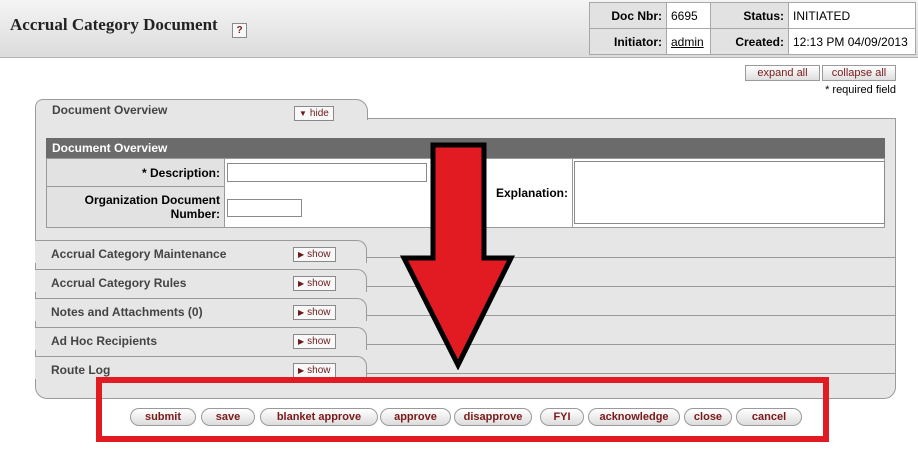 The width and height of the screenshot is (918, 449). Describe the element at coordinates (572, 193) in the screenshot. I see `column-divider` at that location.